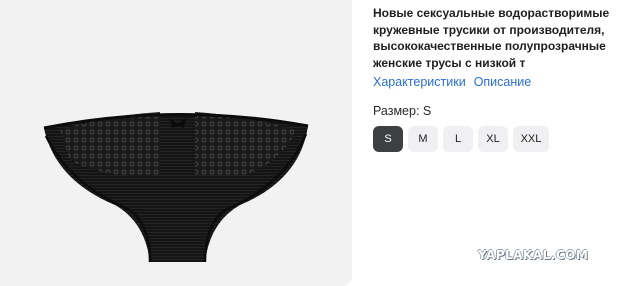 The height and width of the screenshot is (286, 640). I want to click on product-title-line: высококачественные полупрозрачные, so click(489, 46).